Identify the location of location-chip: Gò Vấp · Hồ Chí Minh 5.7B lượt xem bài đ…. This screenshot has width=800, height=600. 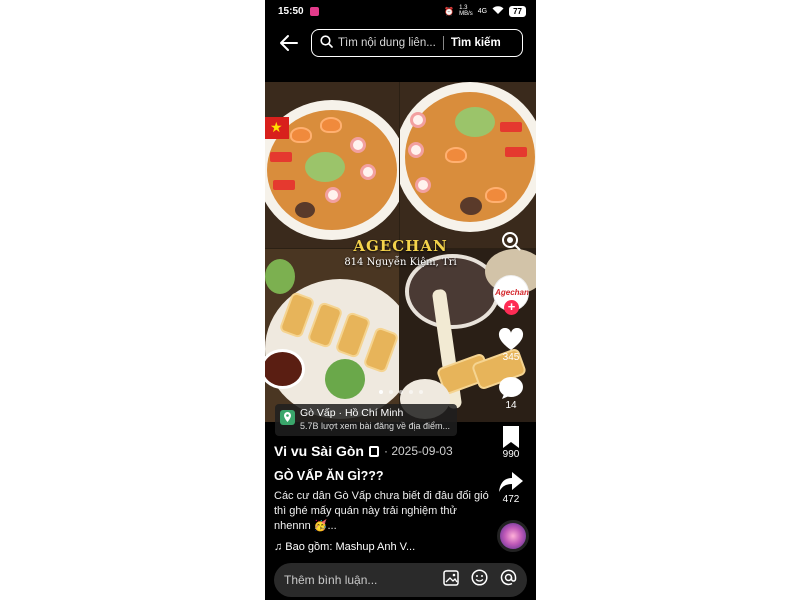
(366, 420).